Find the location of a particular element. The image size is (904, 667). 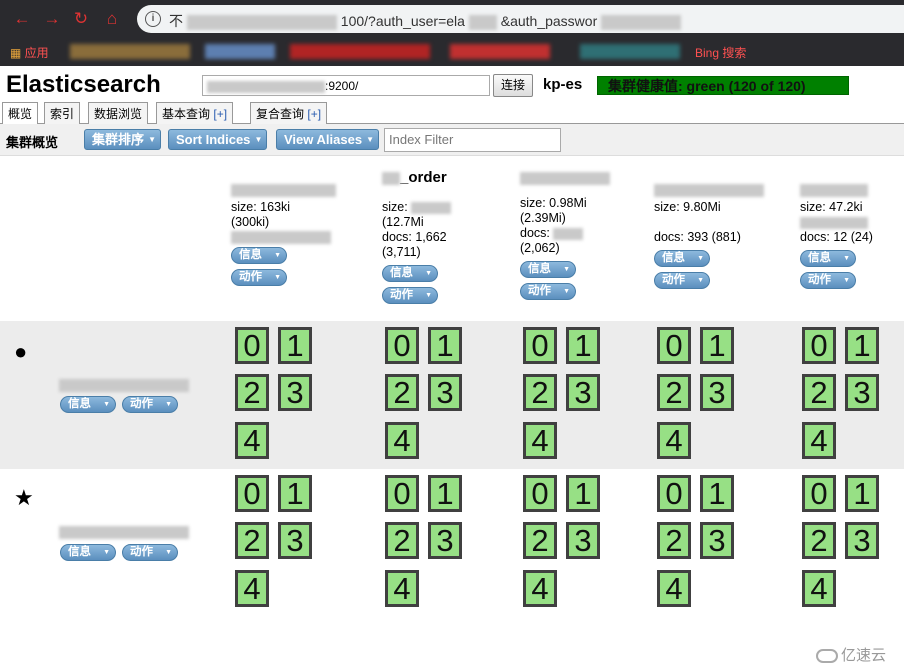

view-aliases-button: View Aliases is located at coordinates (328, 139).